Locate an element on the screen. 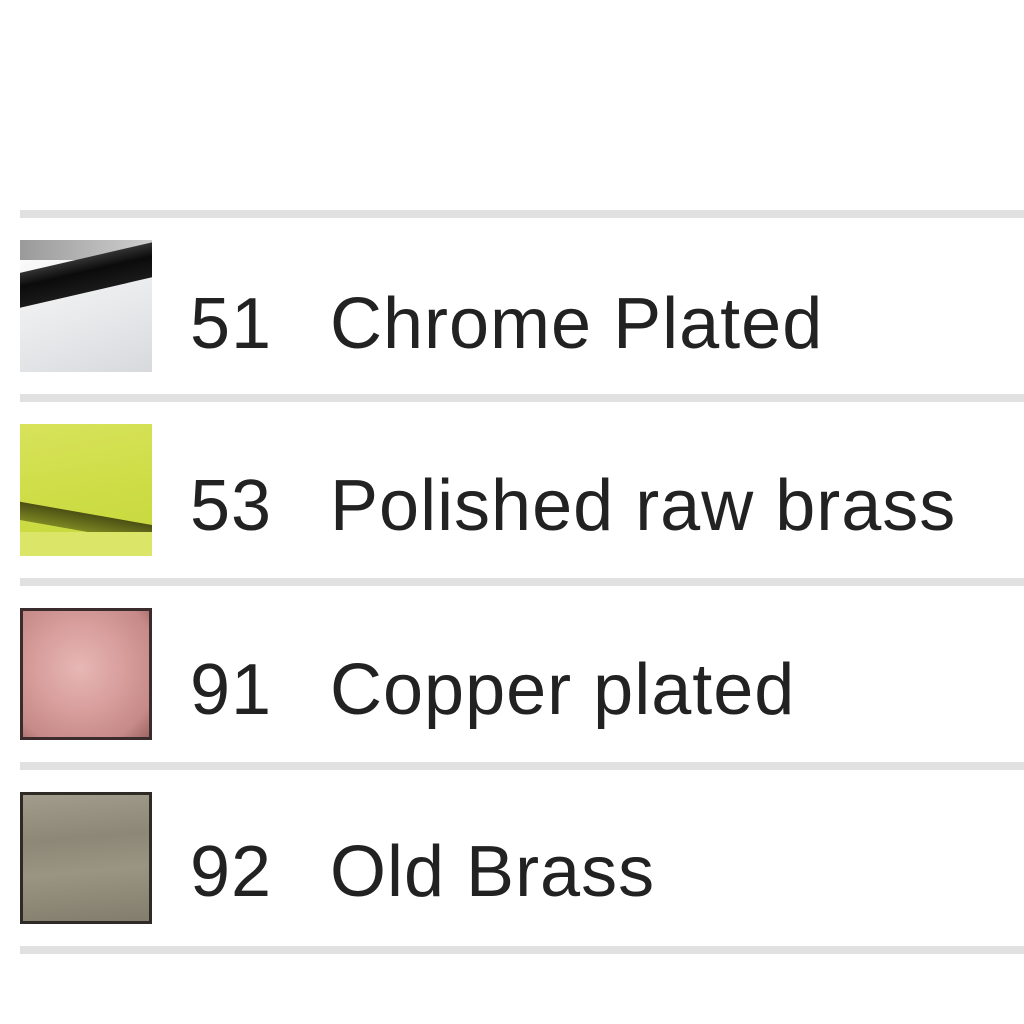  brass-swatch is located at coordinates (86, 490).